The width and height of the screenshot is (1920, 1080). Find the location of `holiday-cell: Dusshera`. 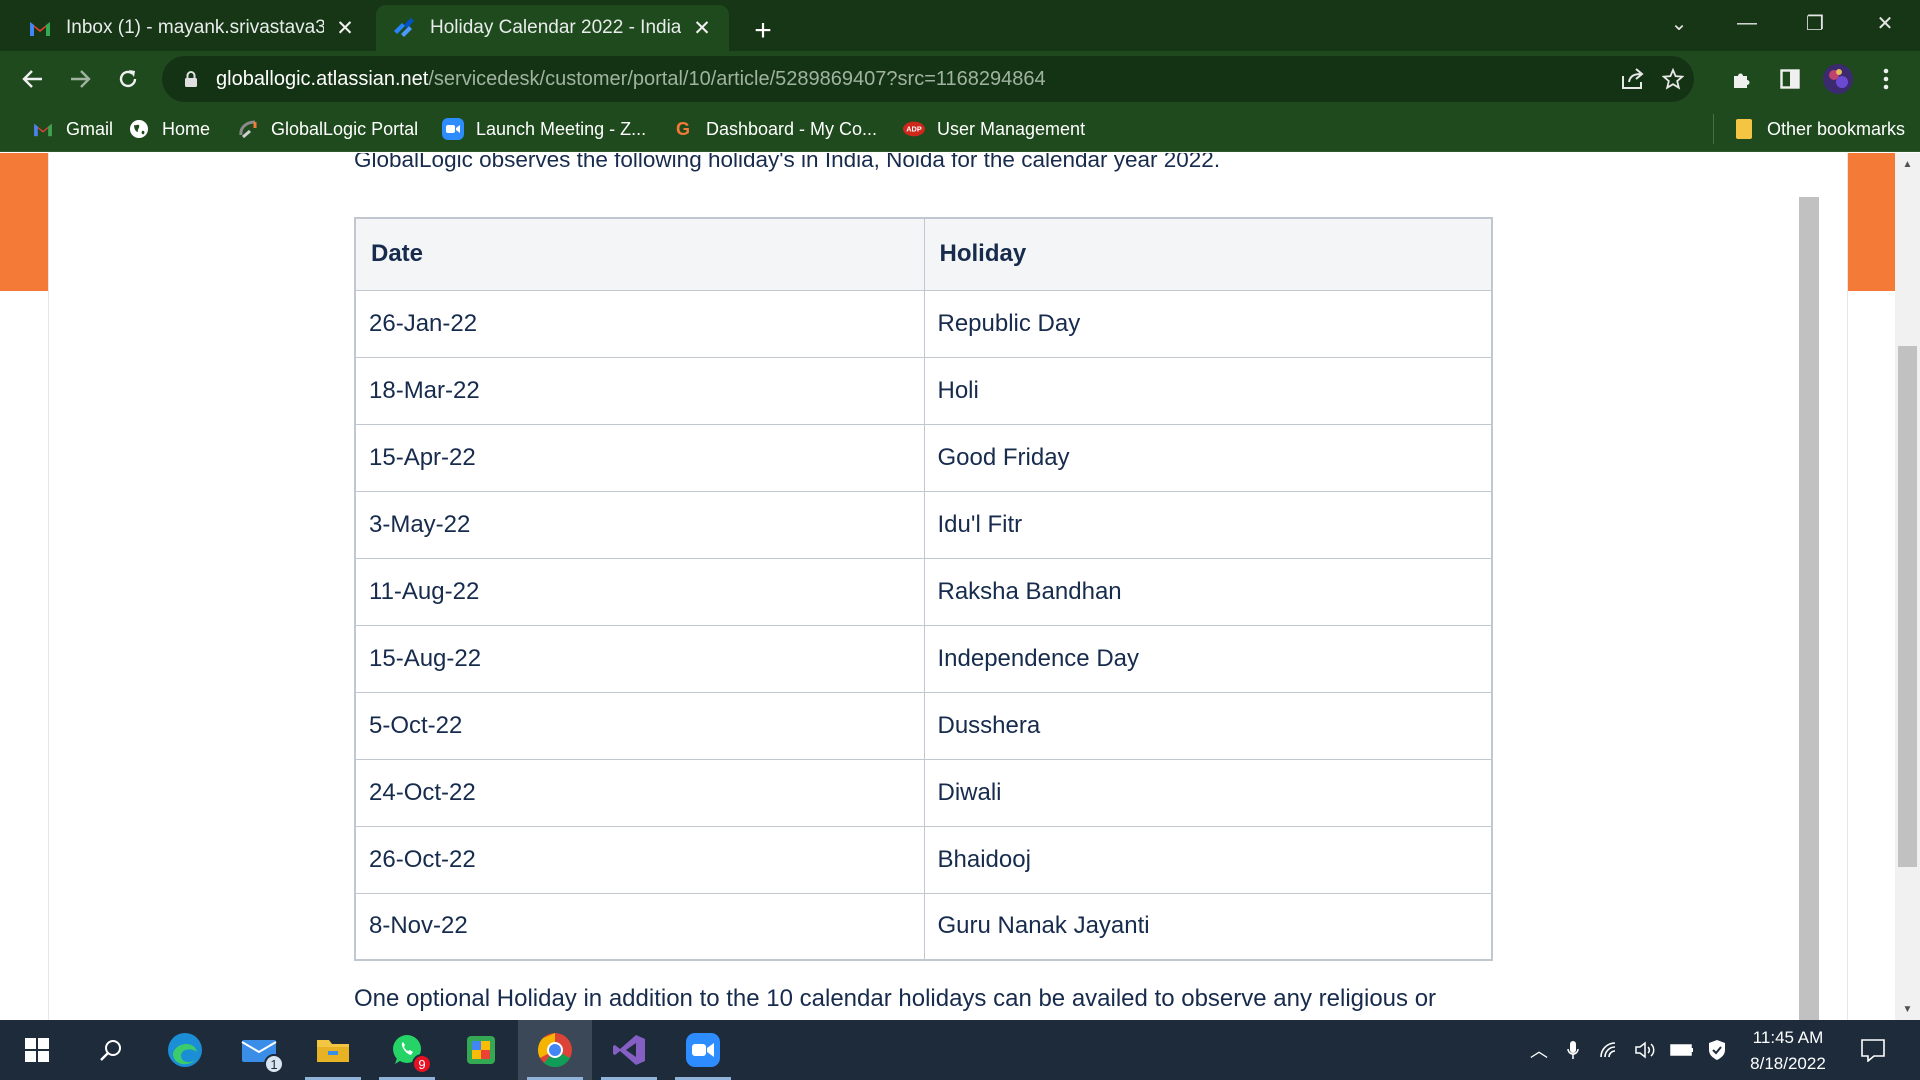

holiday-cell: Dusshera is located at coordinates (1208, 725).